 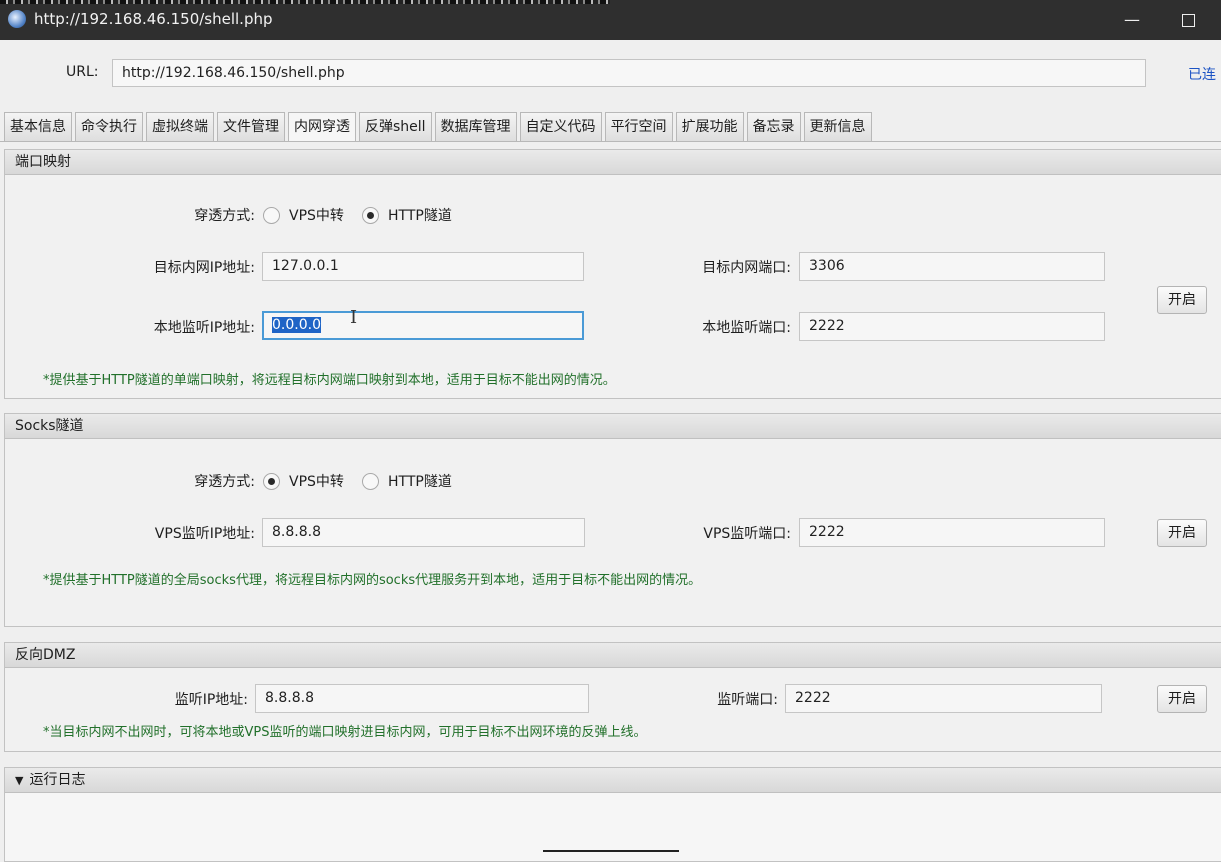 I want to click on maximize-icon, so click(x=1188, y=20).